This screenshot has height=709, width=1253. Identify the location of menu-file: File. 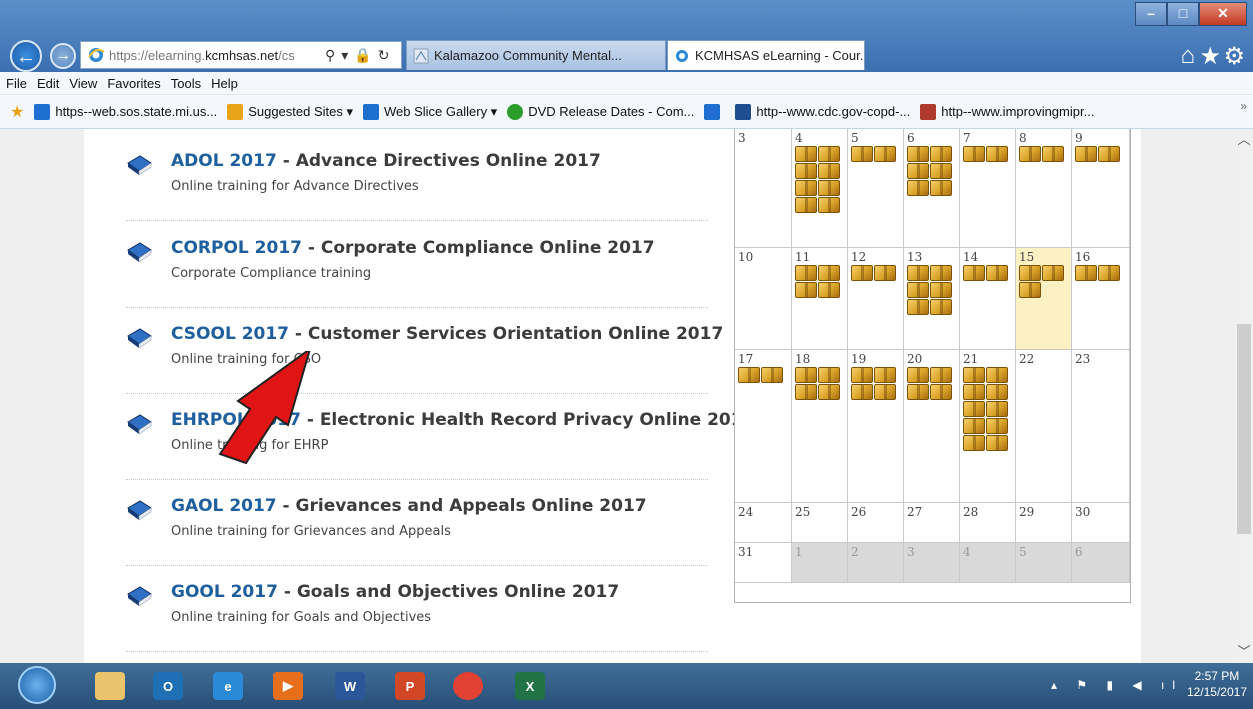
(16, 83).